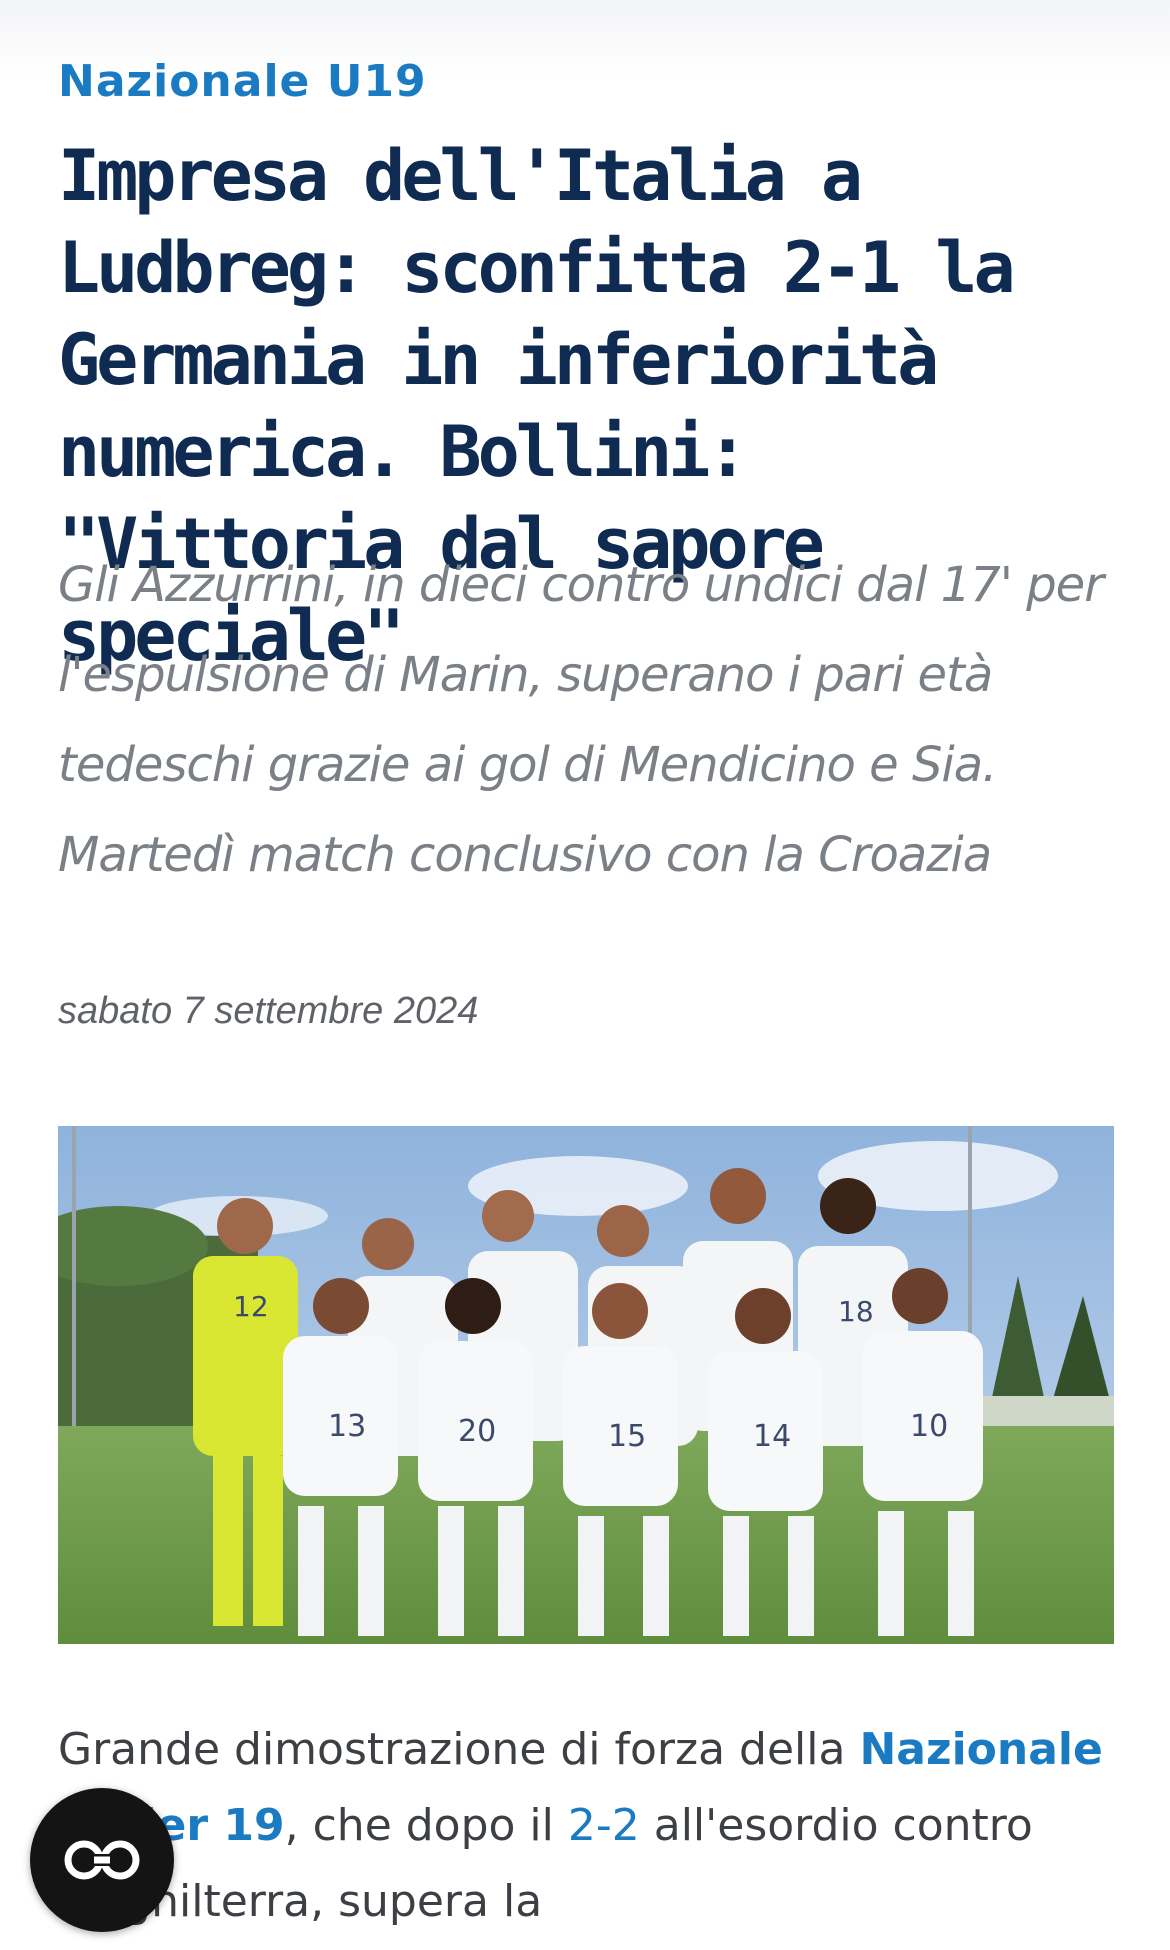 The width and height of the screenshot is (1170, 1950). Describe the element at coordinates (604, 1825) in the screenshot. I see `link-score-2-2: 2-2` at that location.